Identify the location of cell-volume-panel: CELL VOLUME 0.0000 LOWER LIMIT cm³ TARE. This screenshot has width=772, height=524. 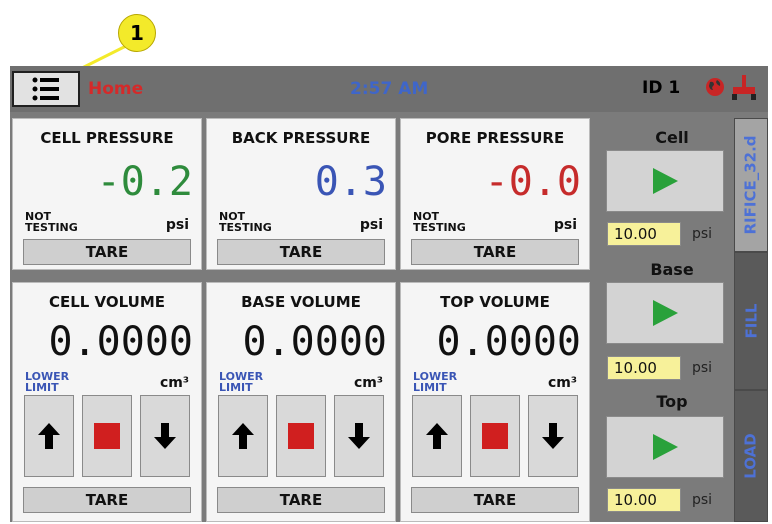
(107, 402).